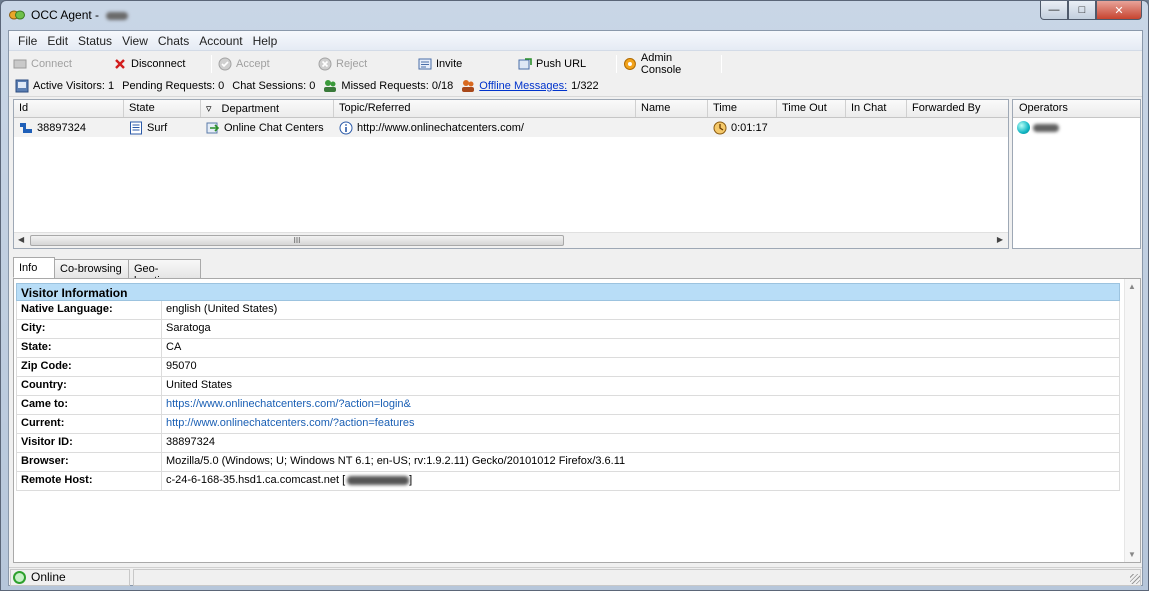 The width and height of the screenshot is (1149, 591). Describe the element at coordinates (1132, 286) in the screenshot. I see `scroll-up-icon: ▲` at that location.